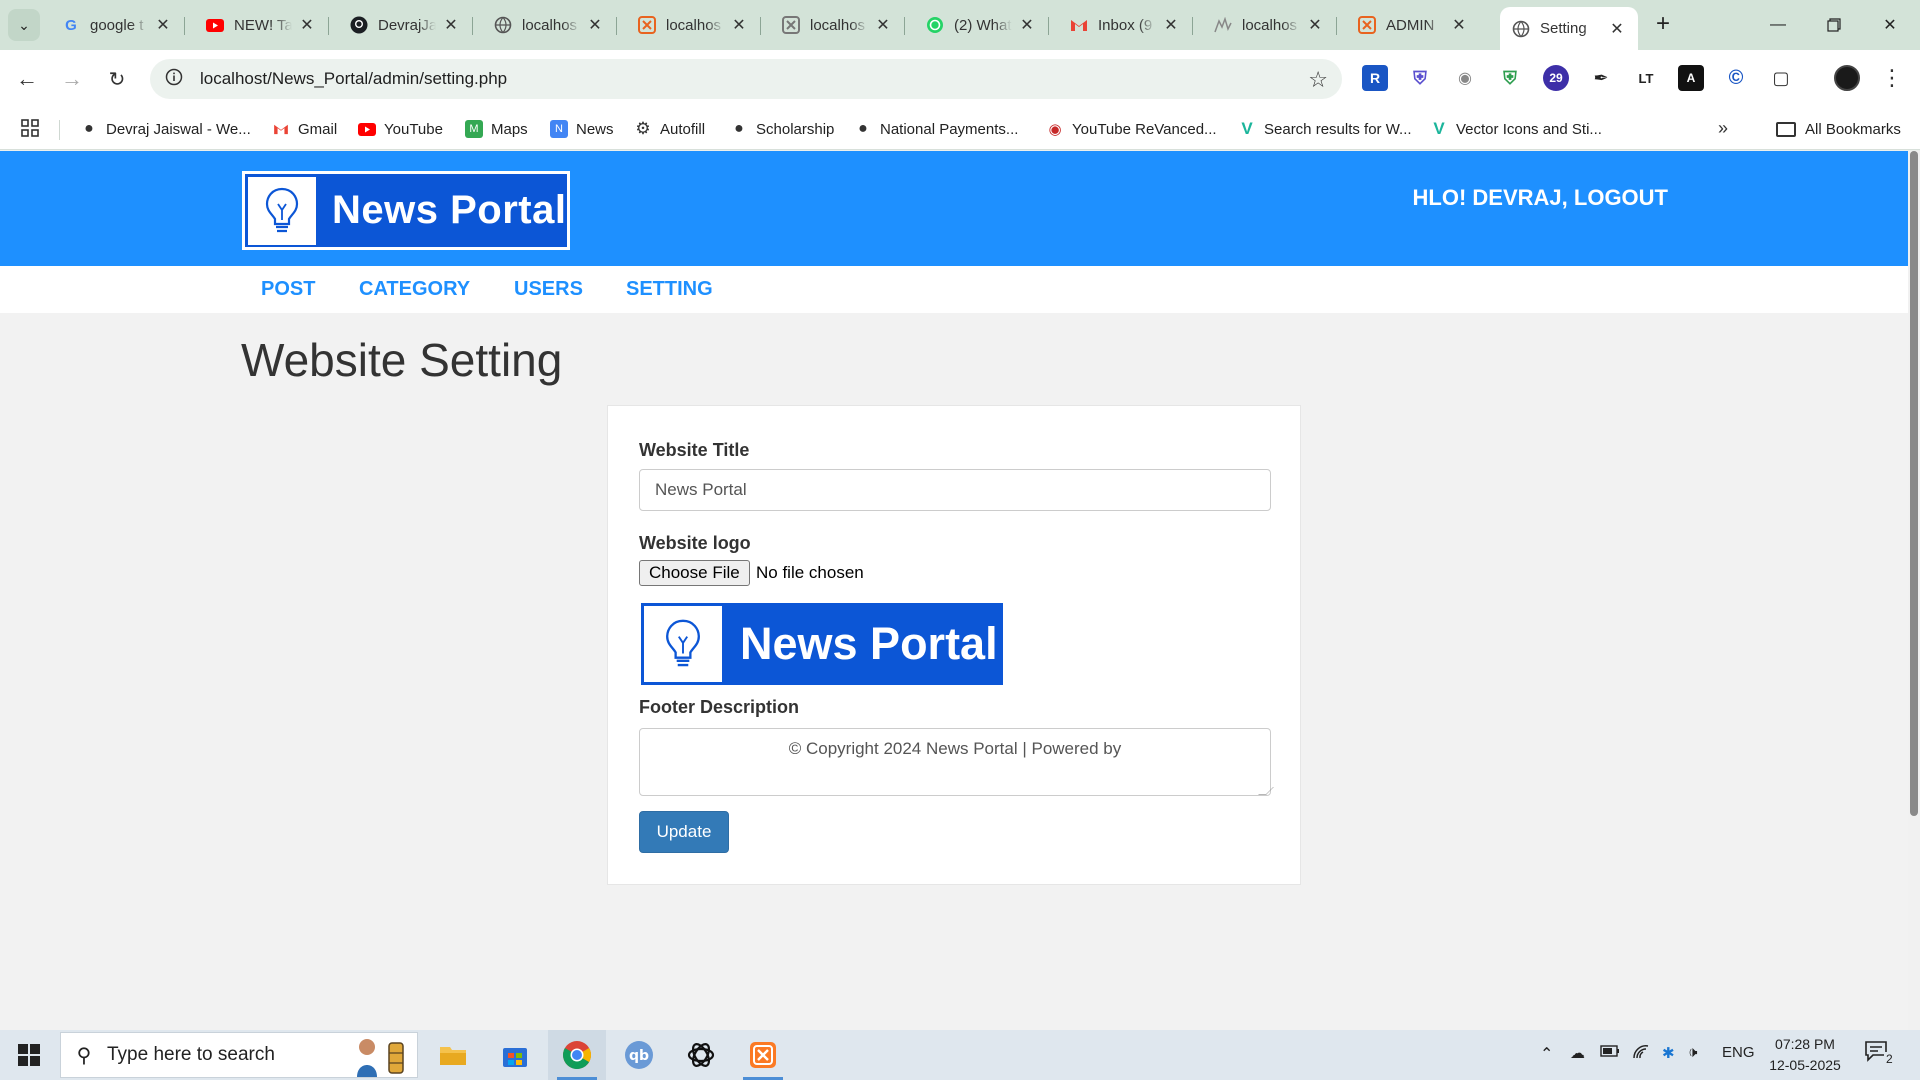 The width and height of the screenshot is (1920, 1080). I want to click on volume-icon: 🕩, so click(1692, 1052).